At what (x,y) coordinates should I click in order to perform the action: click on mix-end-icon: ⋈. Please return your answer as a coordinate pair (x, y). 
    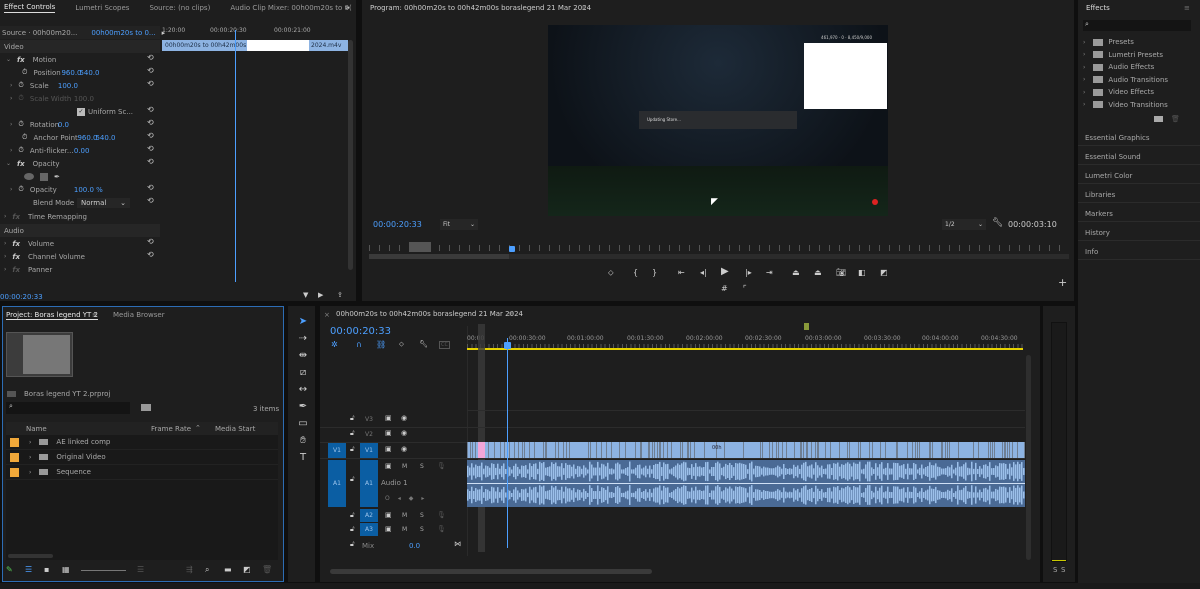
    Looking at the image, I should click on (457, 544).